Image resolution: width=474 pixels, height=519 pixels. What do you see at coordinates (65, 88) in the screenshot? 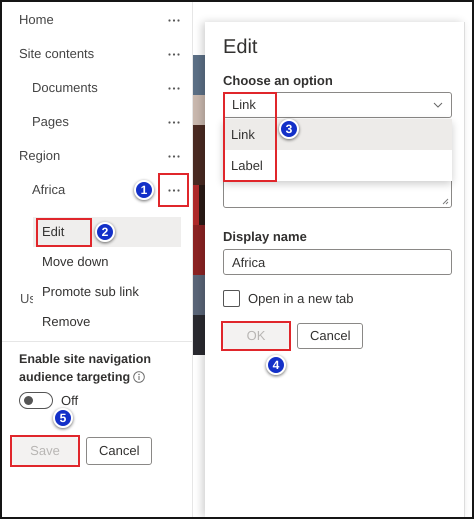
I see `nav-link: Documents` at bounding box center [65, 88].